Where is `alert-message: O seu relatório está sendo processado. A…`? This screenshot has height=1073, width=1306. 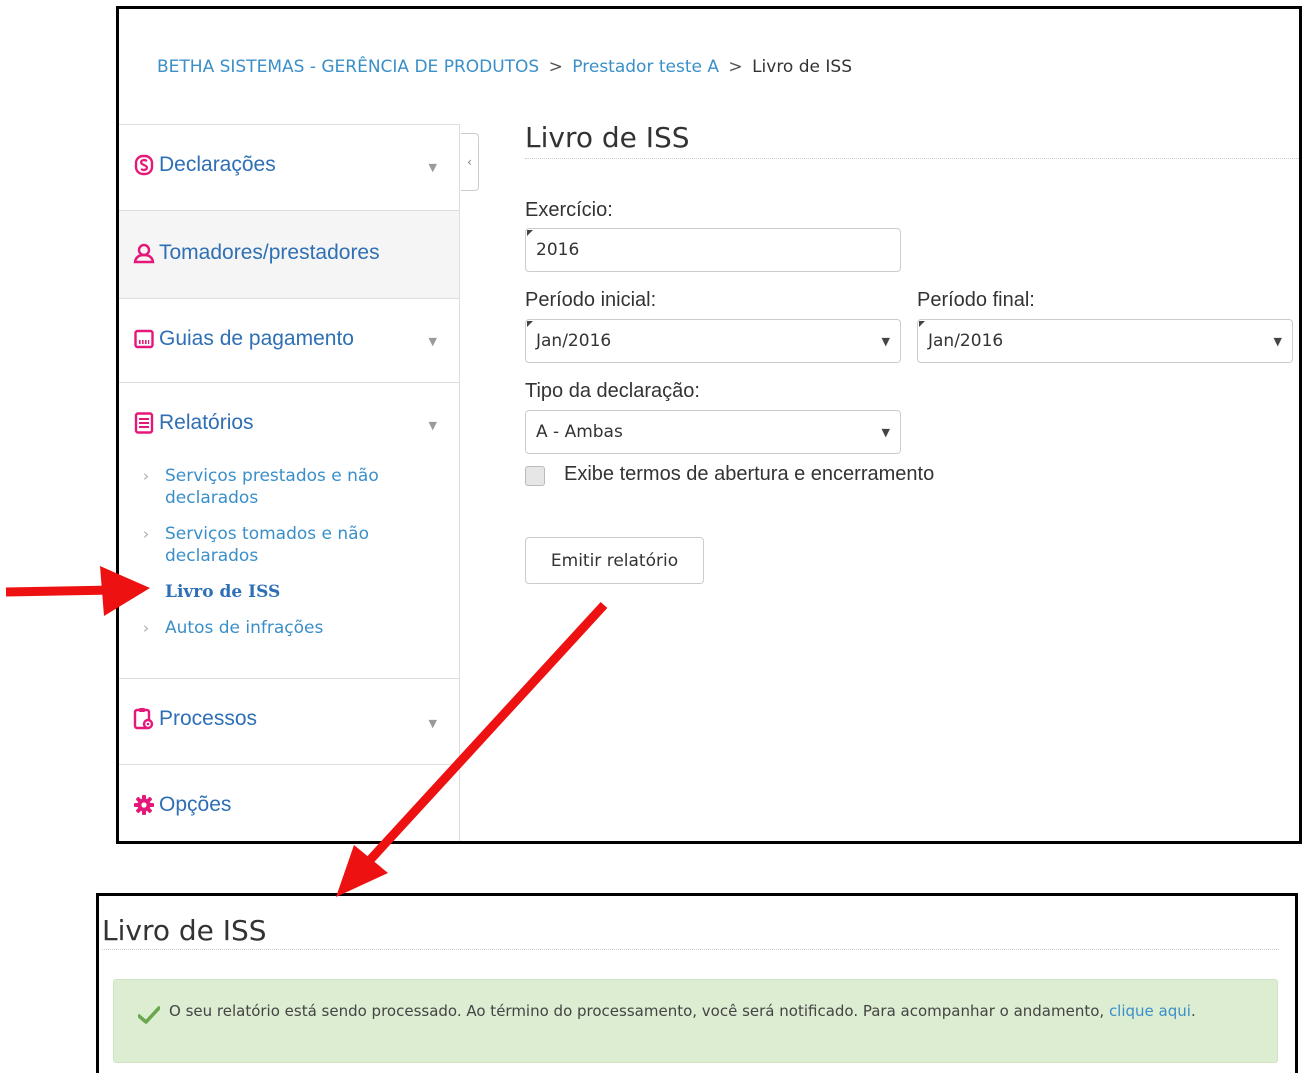 alert-message: O seu relatório está sendo processado. A… is located at coordinates (709, 1011).